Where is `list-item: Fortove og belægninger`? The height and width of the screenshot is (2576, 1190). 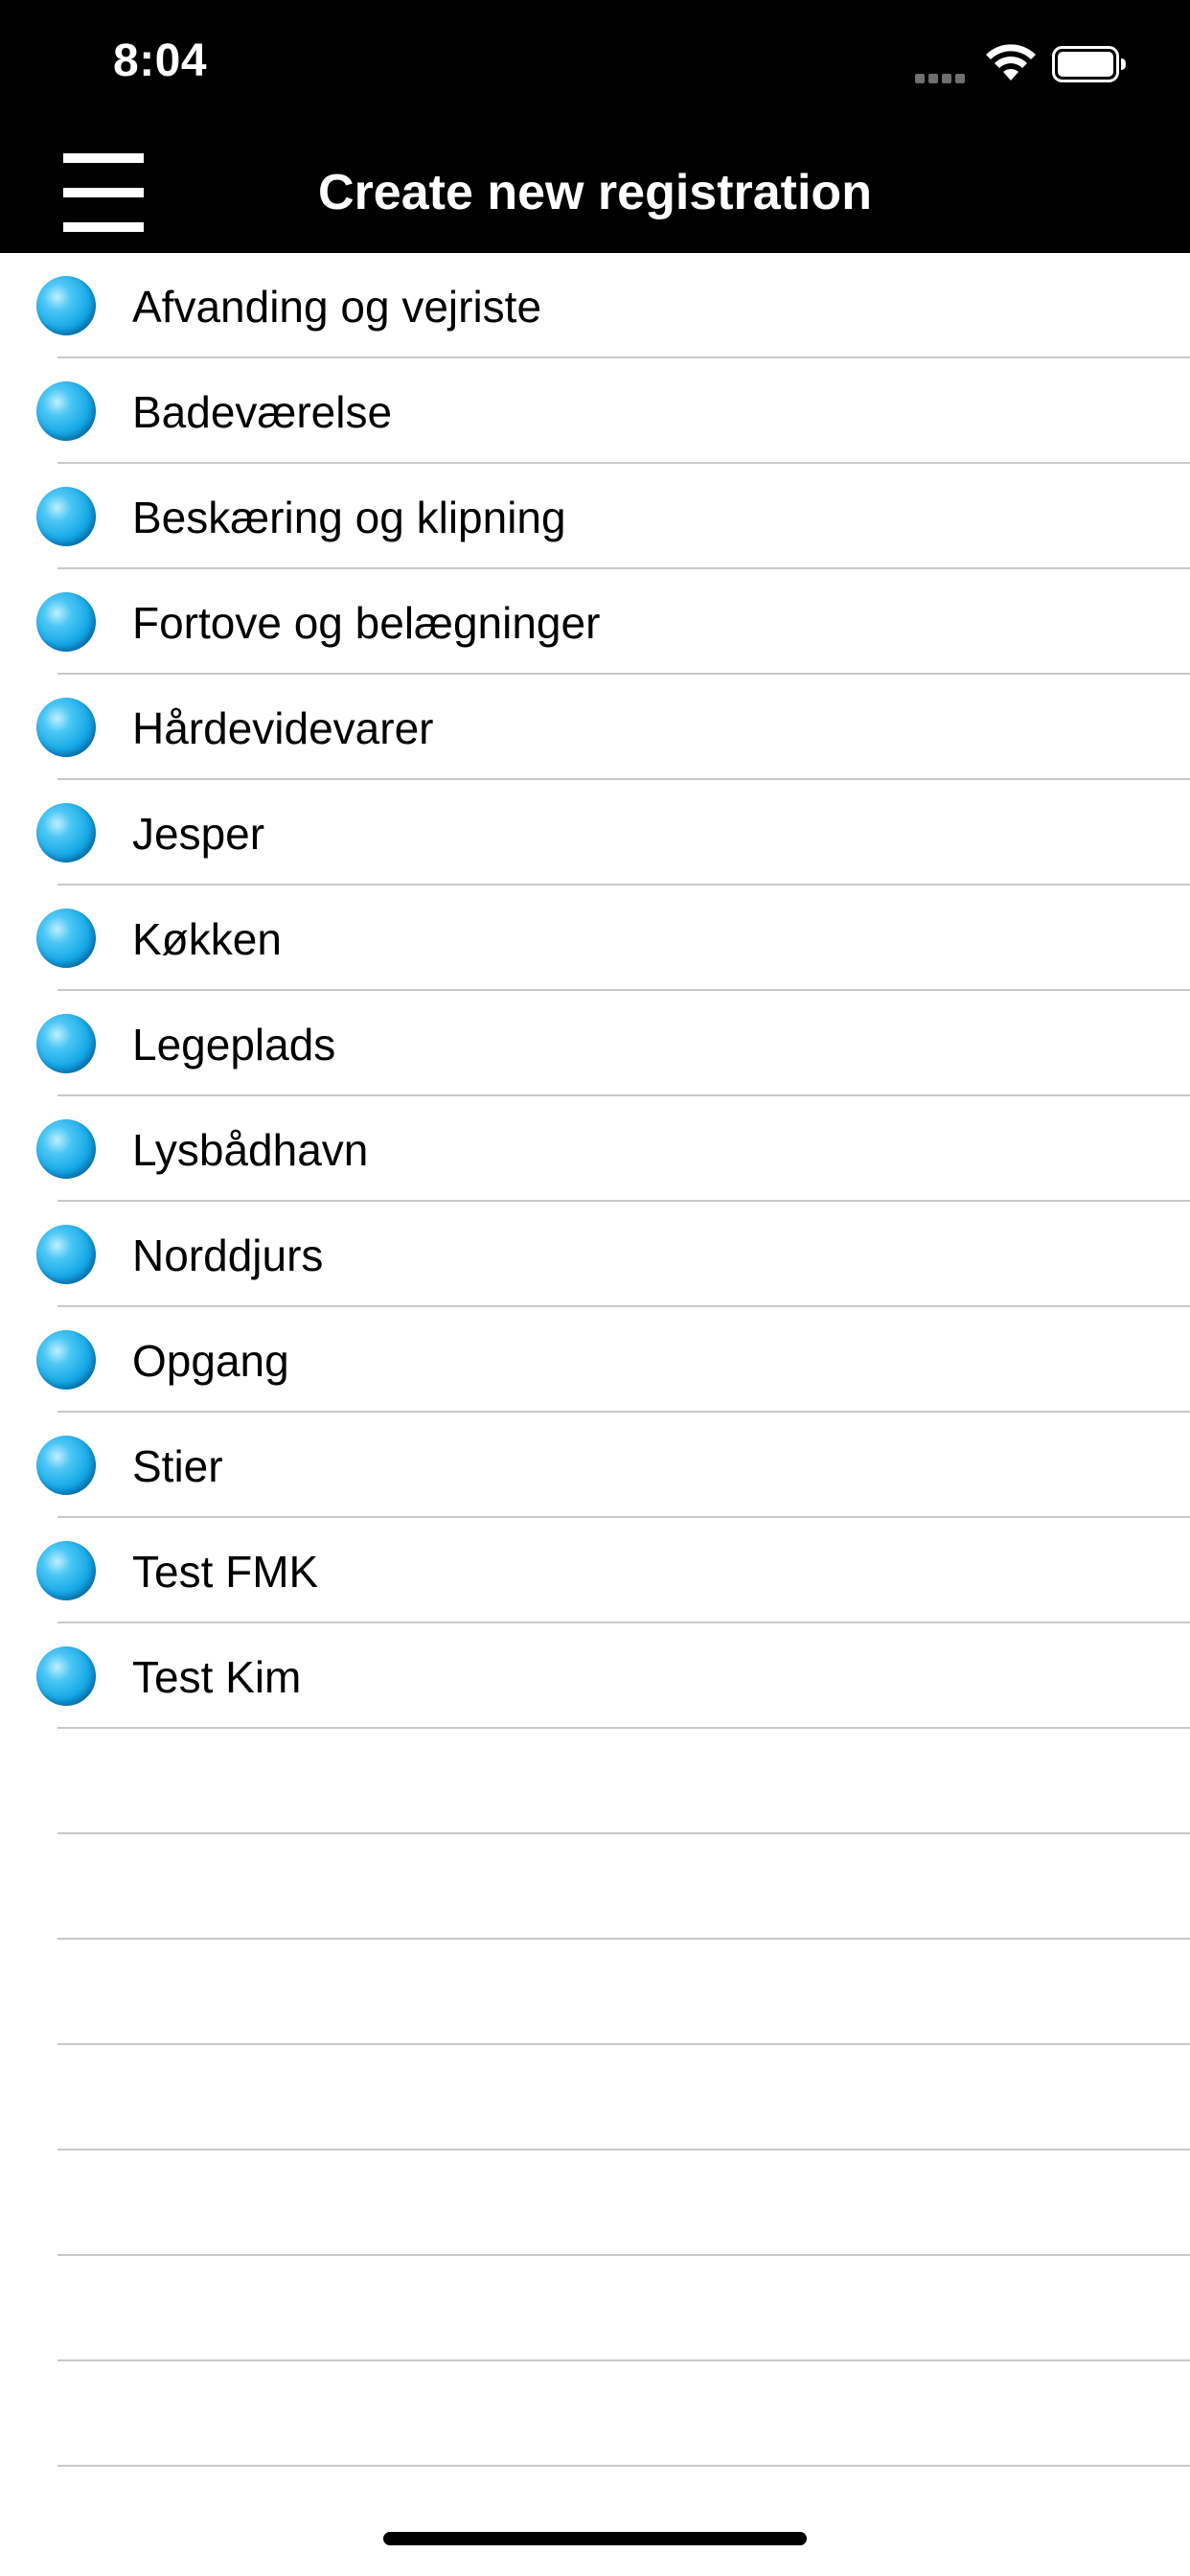 list-item: Fortove og belægninger is located at coordinates (595, 622).